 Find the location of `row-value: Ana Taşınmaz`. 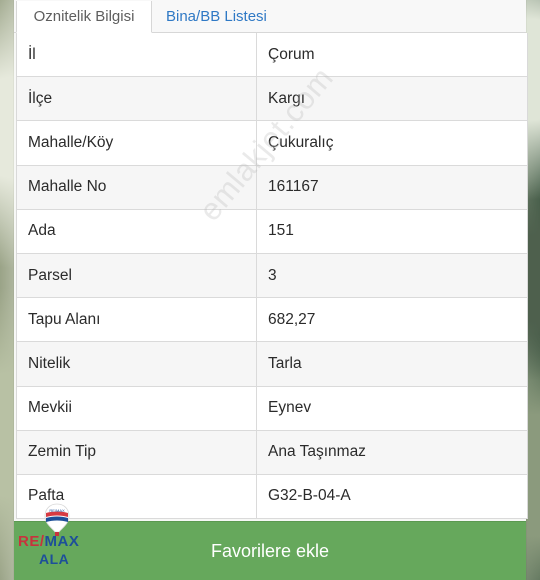

row-value: Ana Taşınmaz is located at coordinates (317, 452).